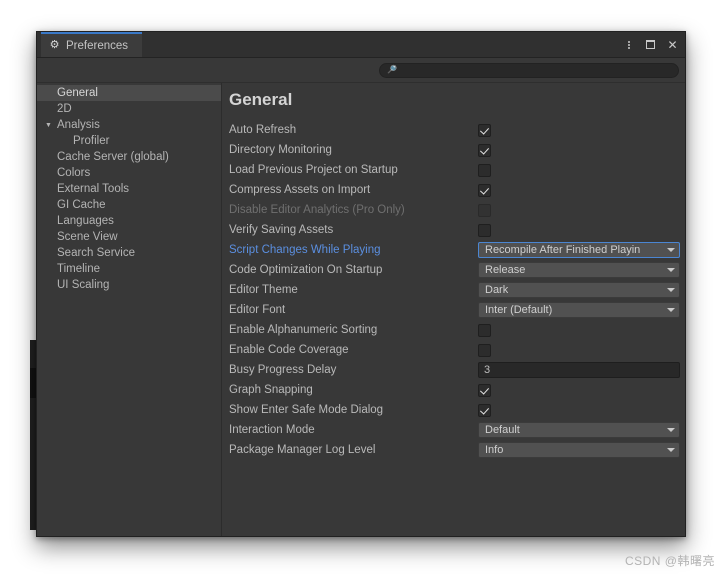  I want to click on kebab-menu-icon, so click(628, 45).